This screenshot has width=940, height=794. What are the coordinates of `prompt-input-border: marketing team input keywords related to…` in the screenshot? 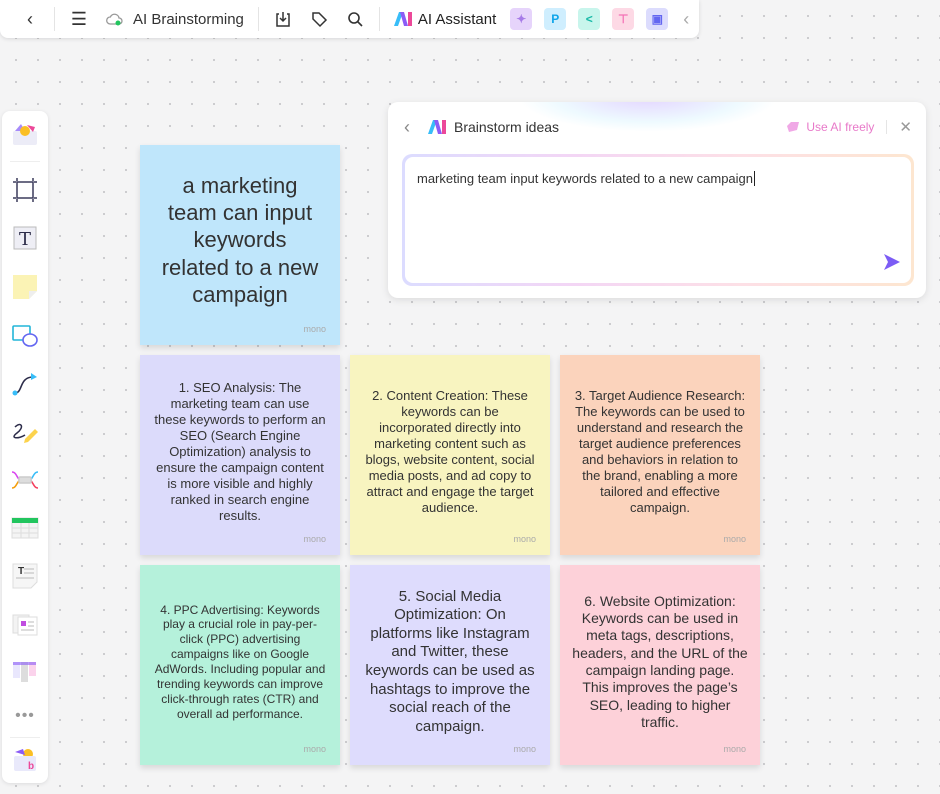 It's located at (658, 220).